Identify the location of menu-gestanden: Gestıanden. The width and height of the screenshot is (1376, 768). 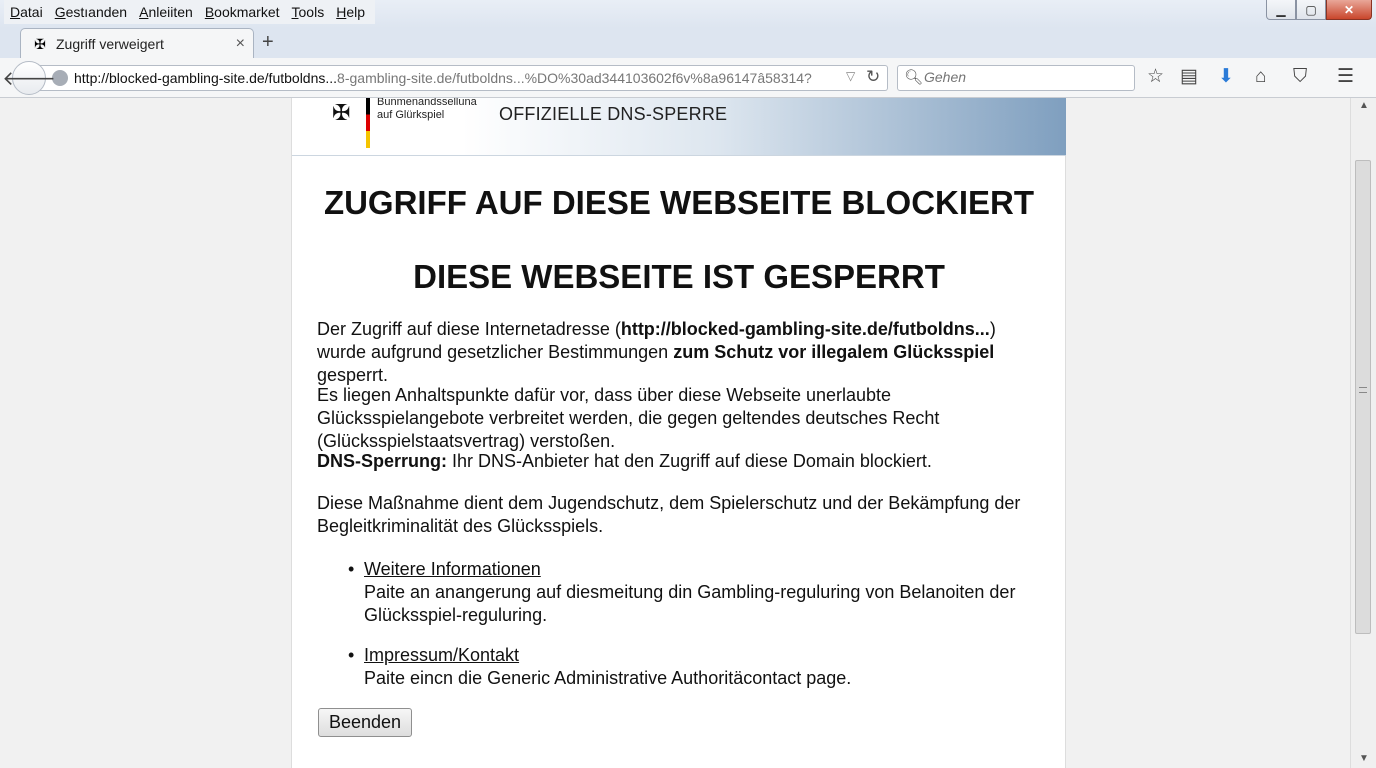
(91, 12).